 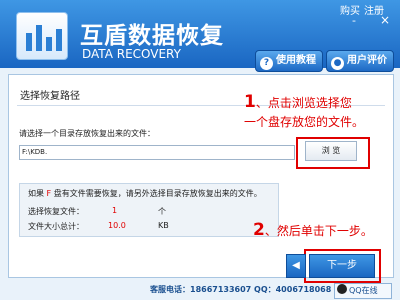 I want to click on minimize-button: -, so click(x=354, y=20).